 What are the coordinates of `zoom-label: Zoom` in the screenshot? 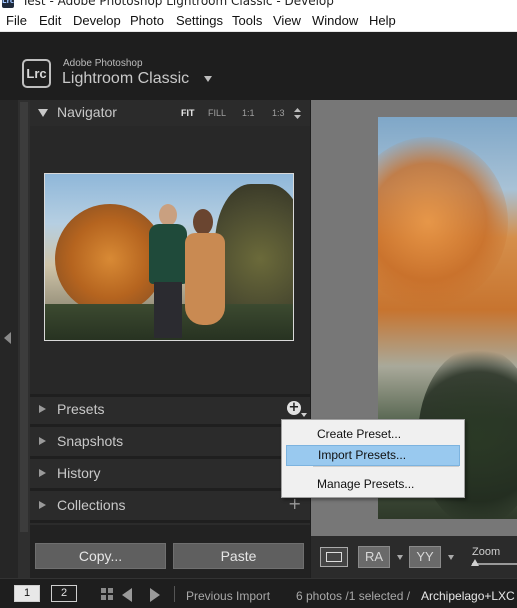 It's located at (486, 552).